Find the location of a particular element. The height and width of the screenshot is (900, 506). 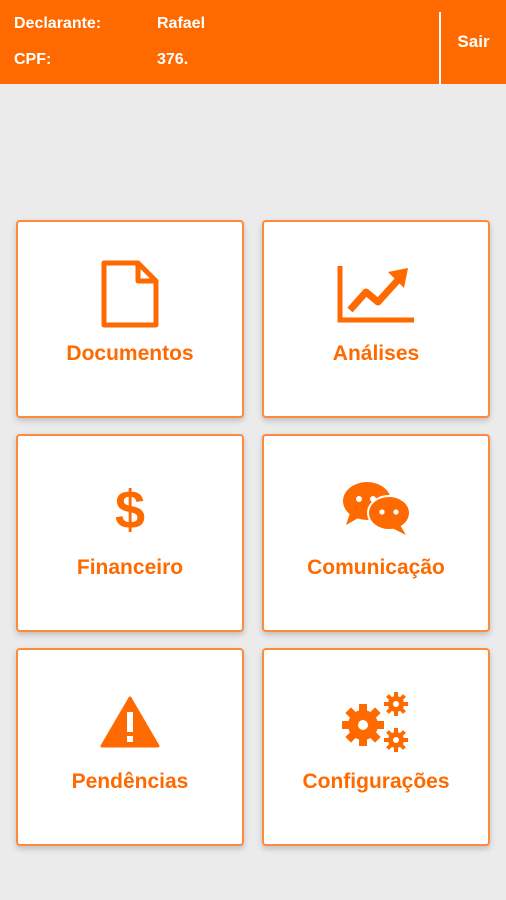

gears-icon is located at coordinates (376, 722).